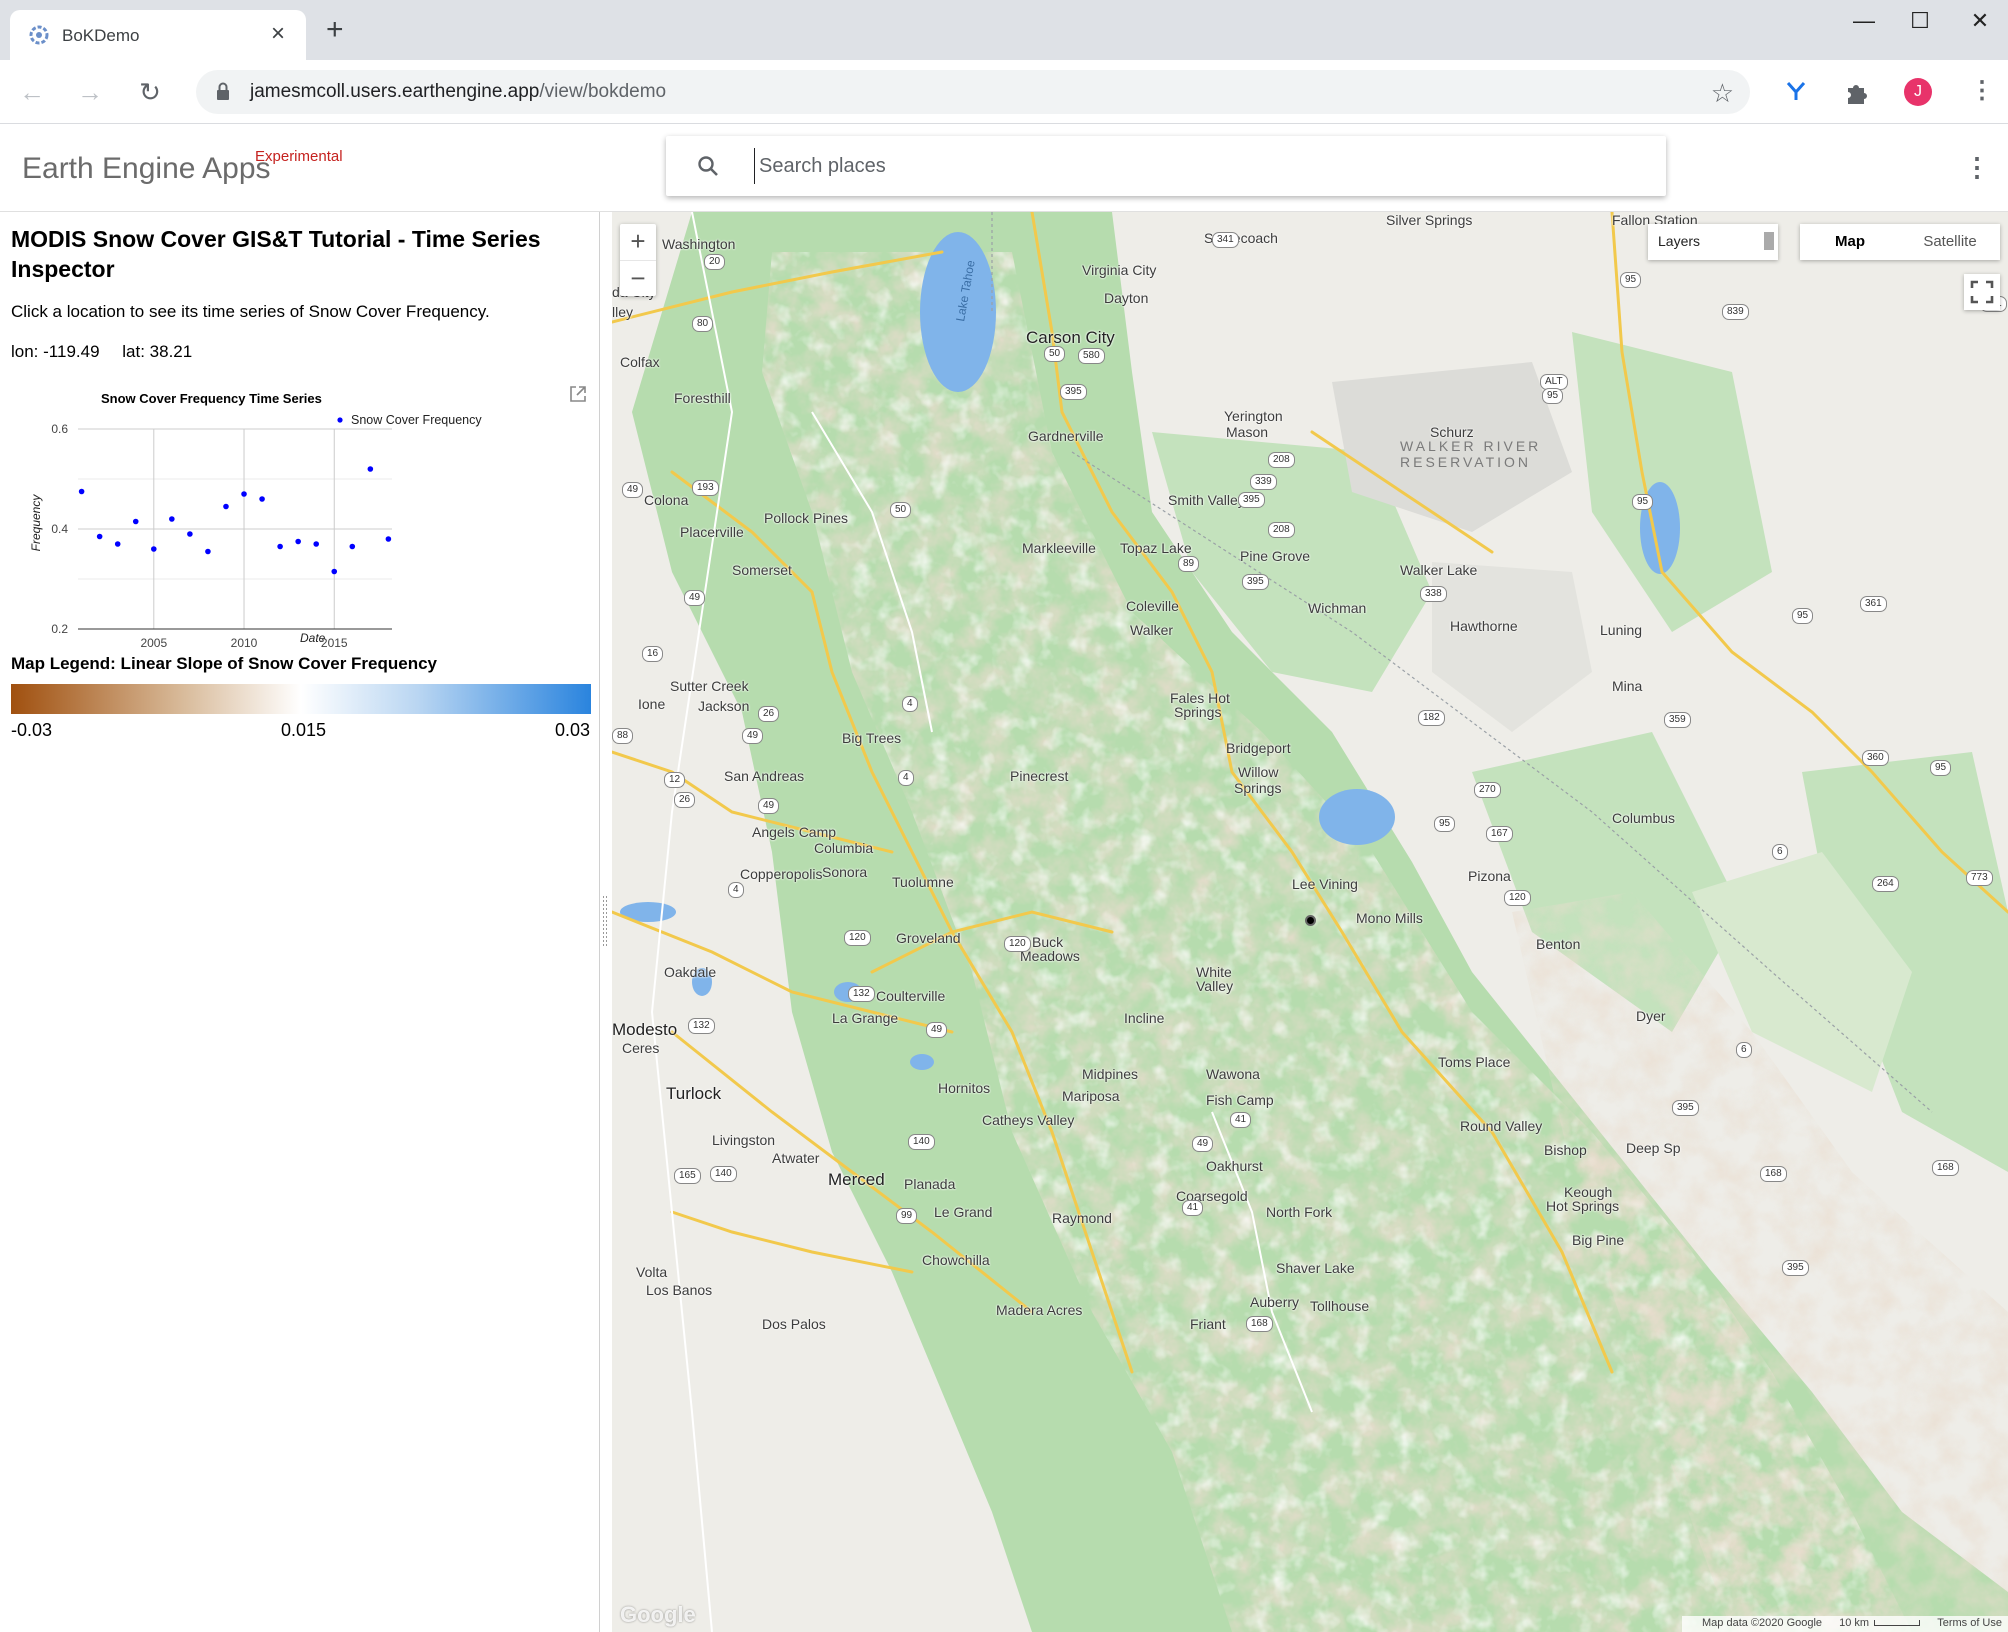 The image size is (2008, 1632). What do you see at coordinates (59, 429) in the screenshot?
I see `y-tick-label: 0.6` at bounding box center [59, 429].